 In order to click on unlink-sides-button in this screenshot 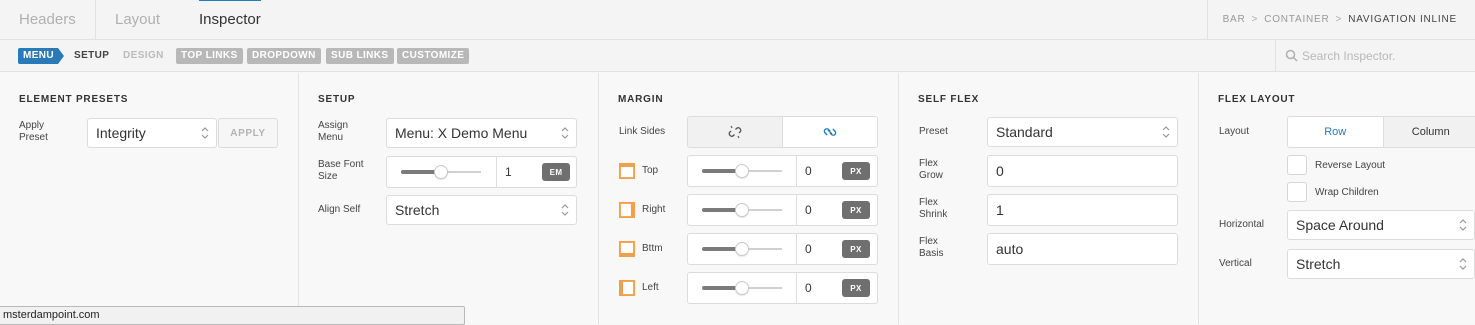, I will do `click(735, 132)`.